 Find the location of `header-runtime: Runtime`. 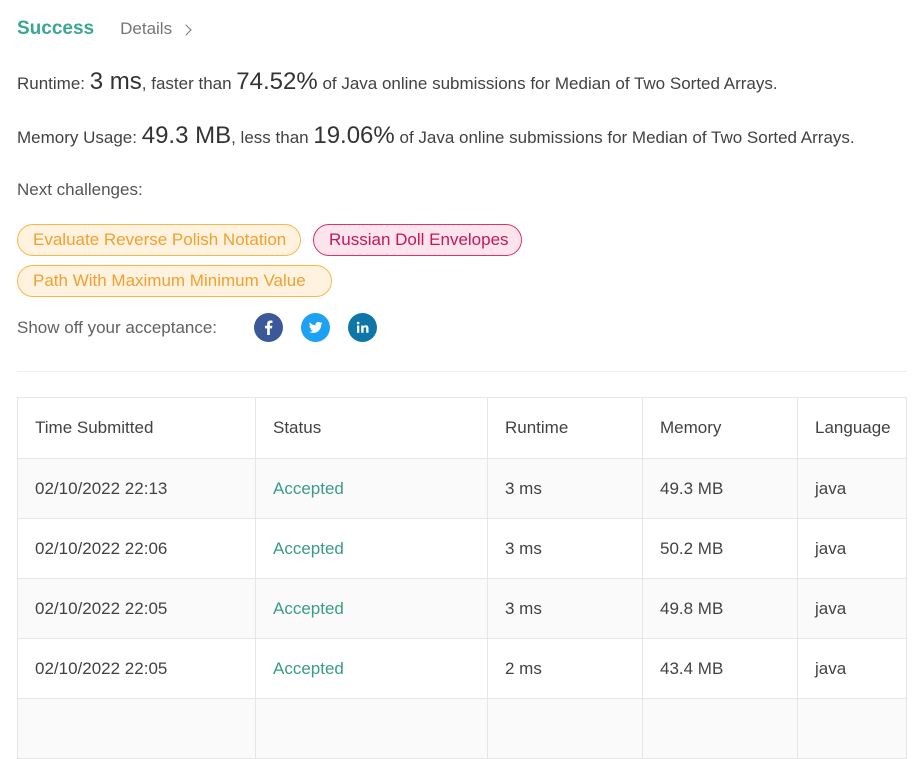

header-runtime: Runtime is located at coordinates (565, 428).